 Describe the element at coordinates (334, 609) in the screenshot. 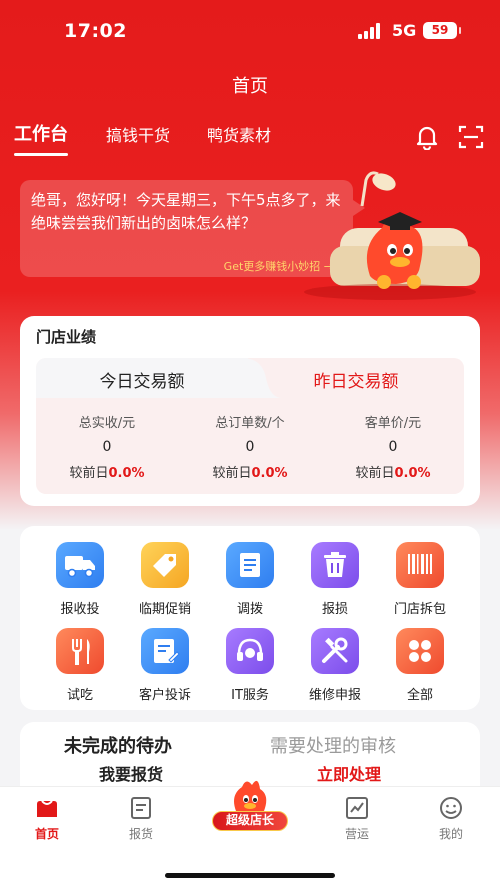

I see `action-label: 报损` at that location.